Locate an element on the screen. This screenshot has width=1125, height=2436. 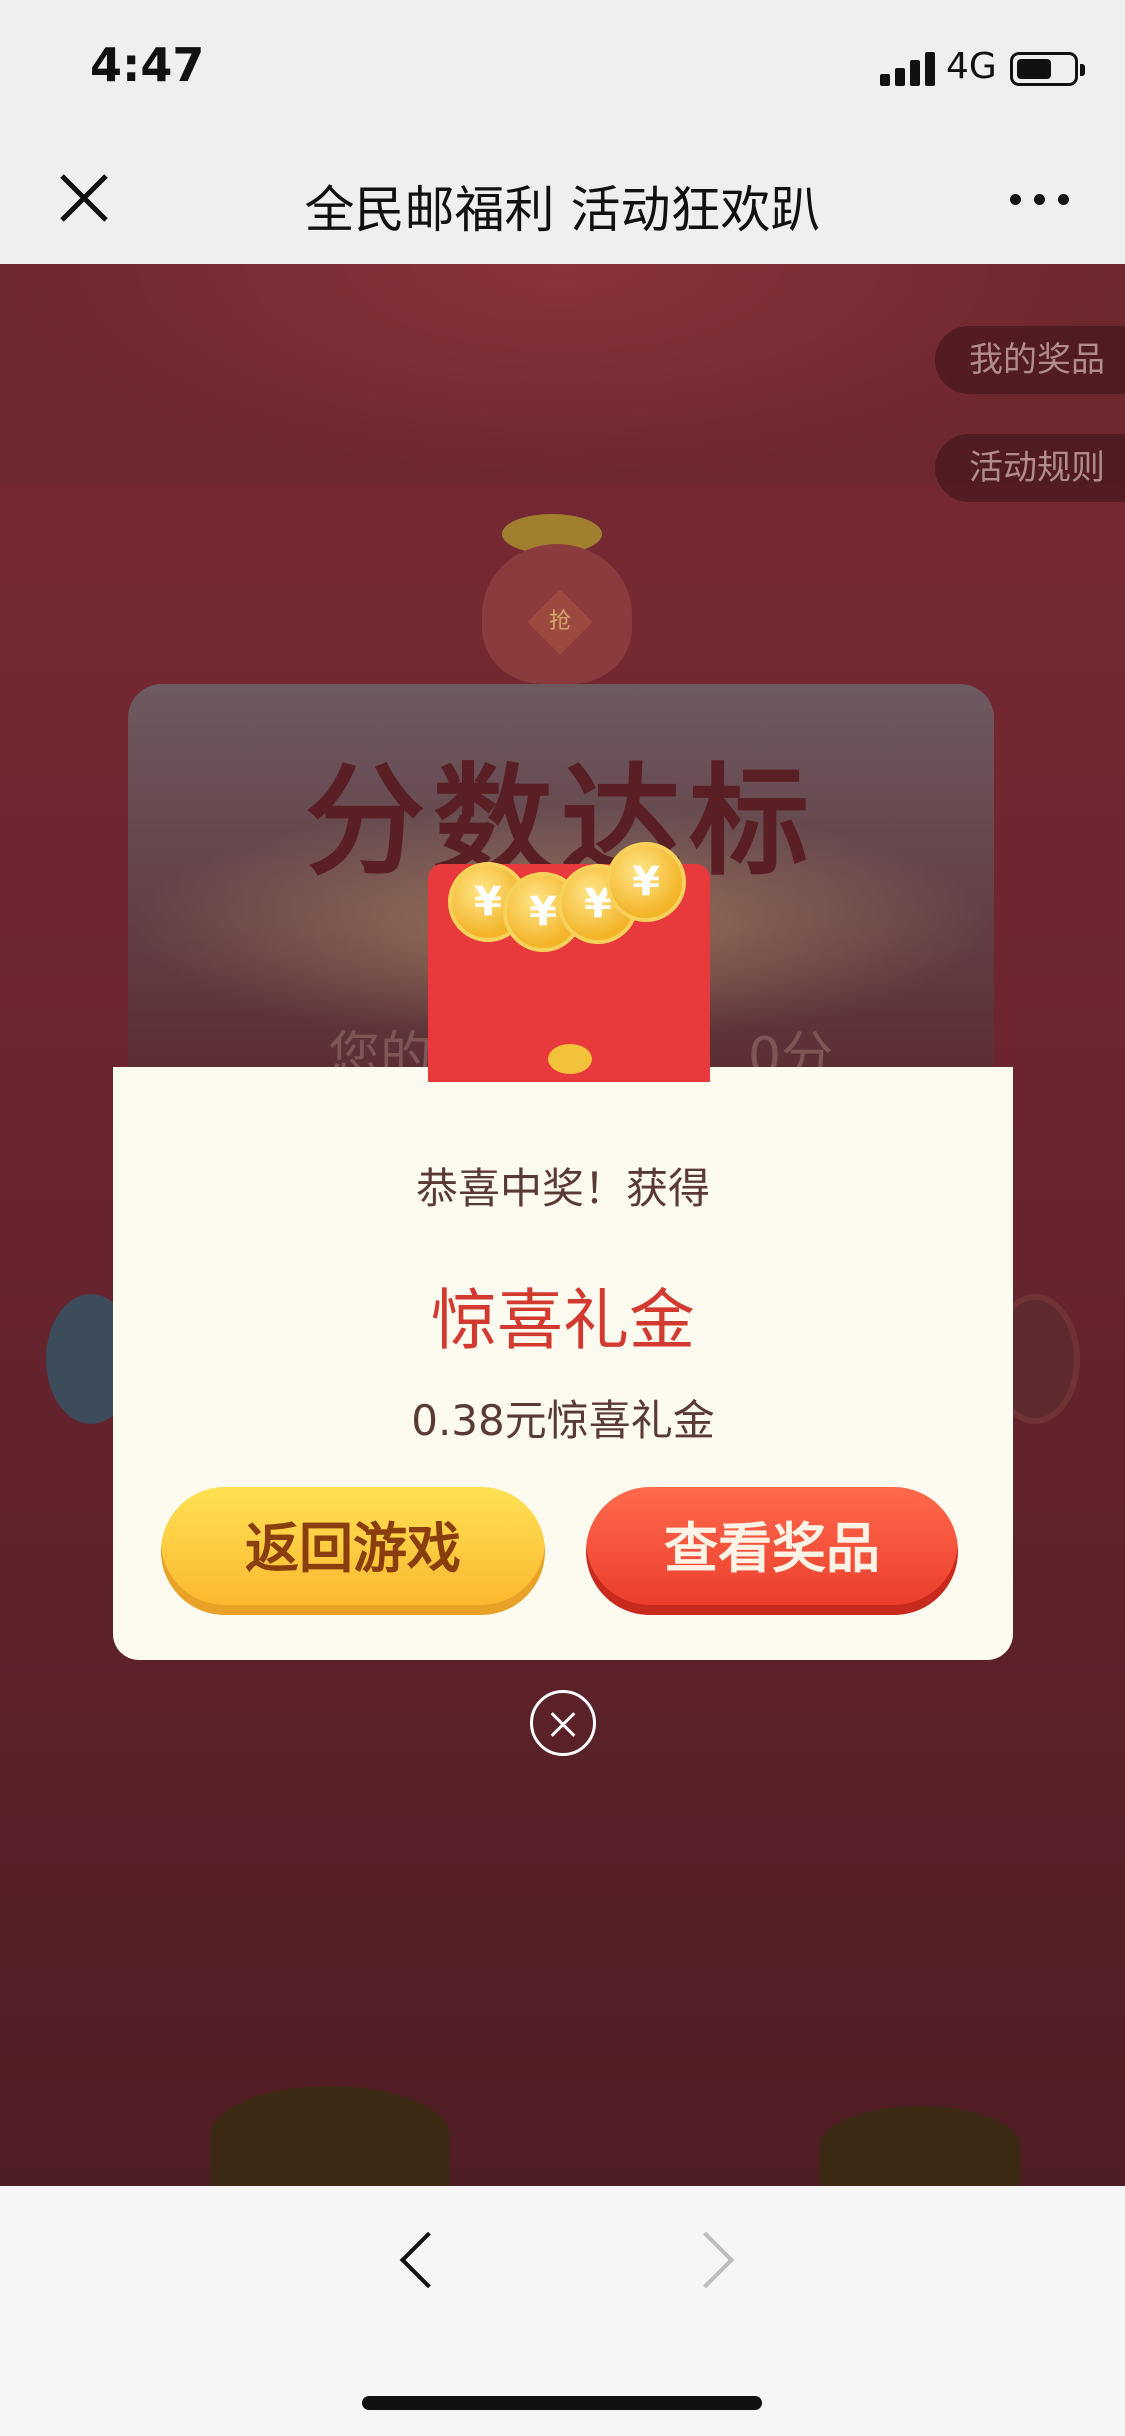
money-bag-icon: 抢 is located at coordinates (562, 594).